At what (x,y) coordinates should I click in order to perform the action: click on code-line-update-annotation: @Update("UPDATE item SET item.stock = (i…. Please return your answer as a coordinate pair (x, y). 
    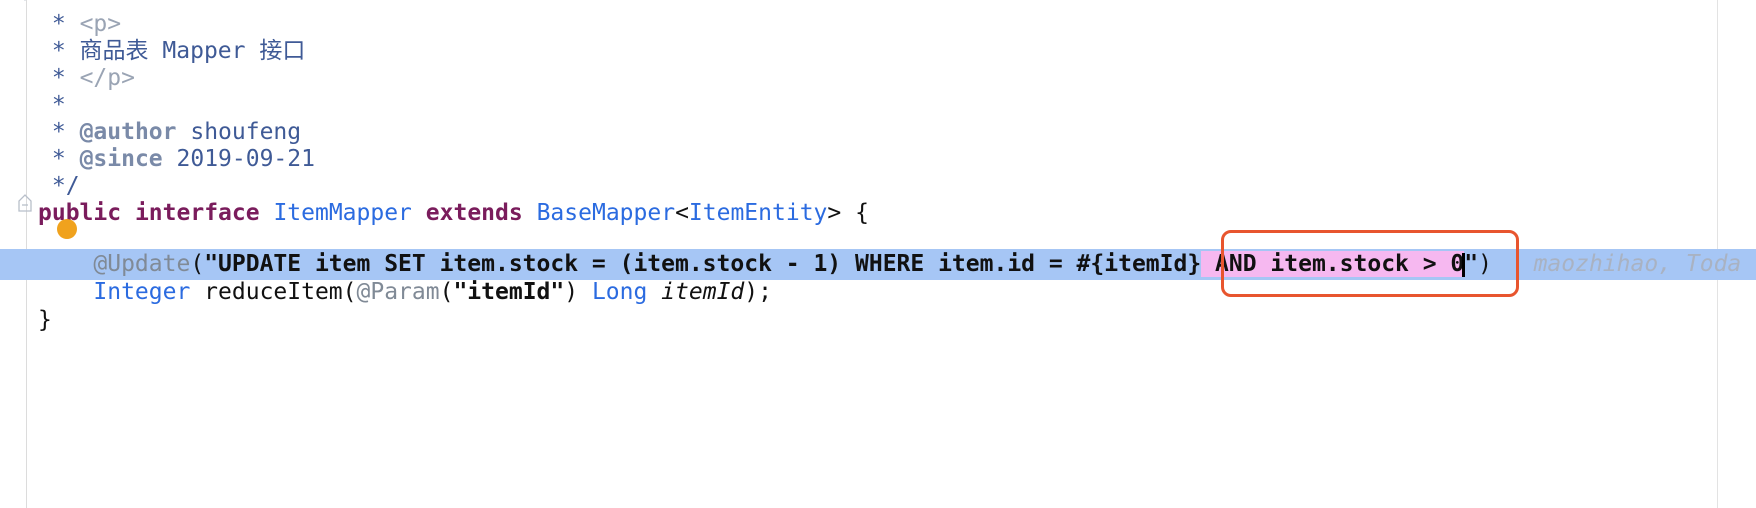
    Looking at the image, I should click on (870, 264).